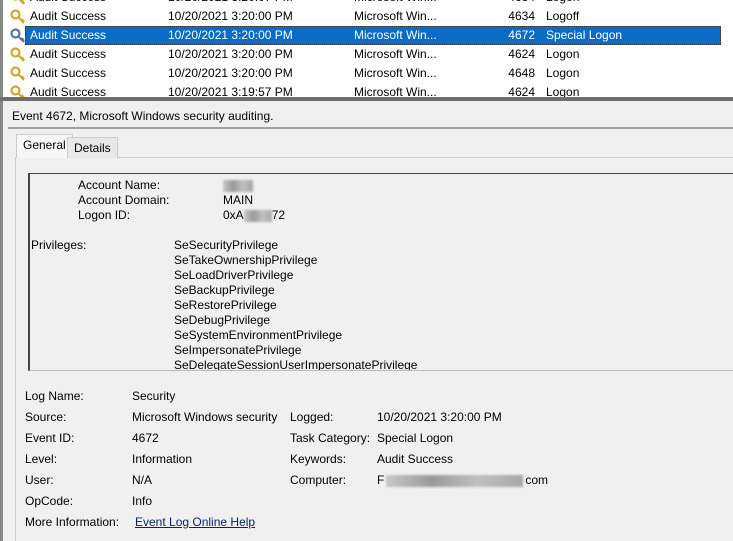 The width and height of the screenshot is (733, 541). I want to click on event-id-label: Event ID:, so click(50, 438).